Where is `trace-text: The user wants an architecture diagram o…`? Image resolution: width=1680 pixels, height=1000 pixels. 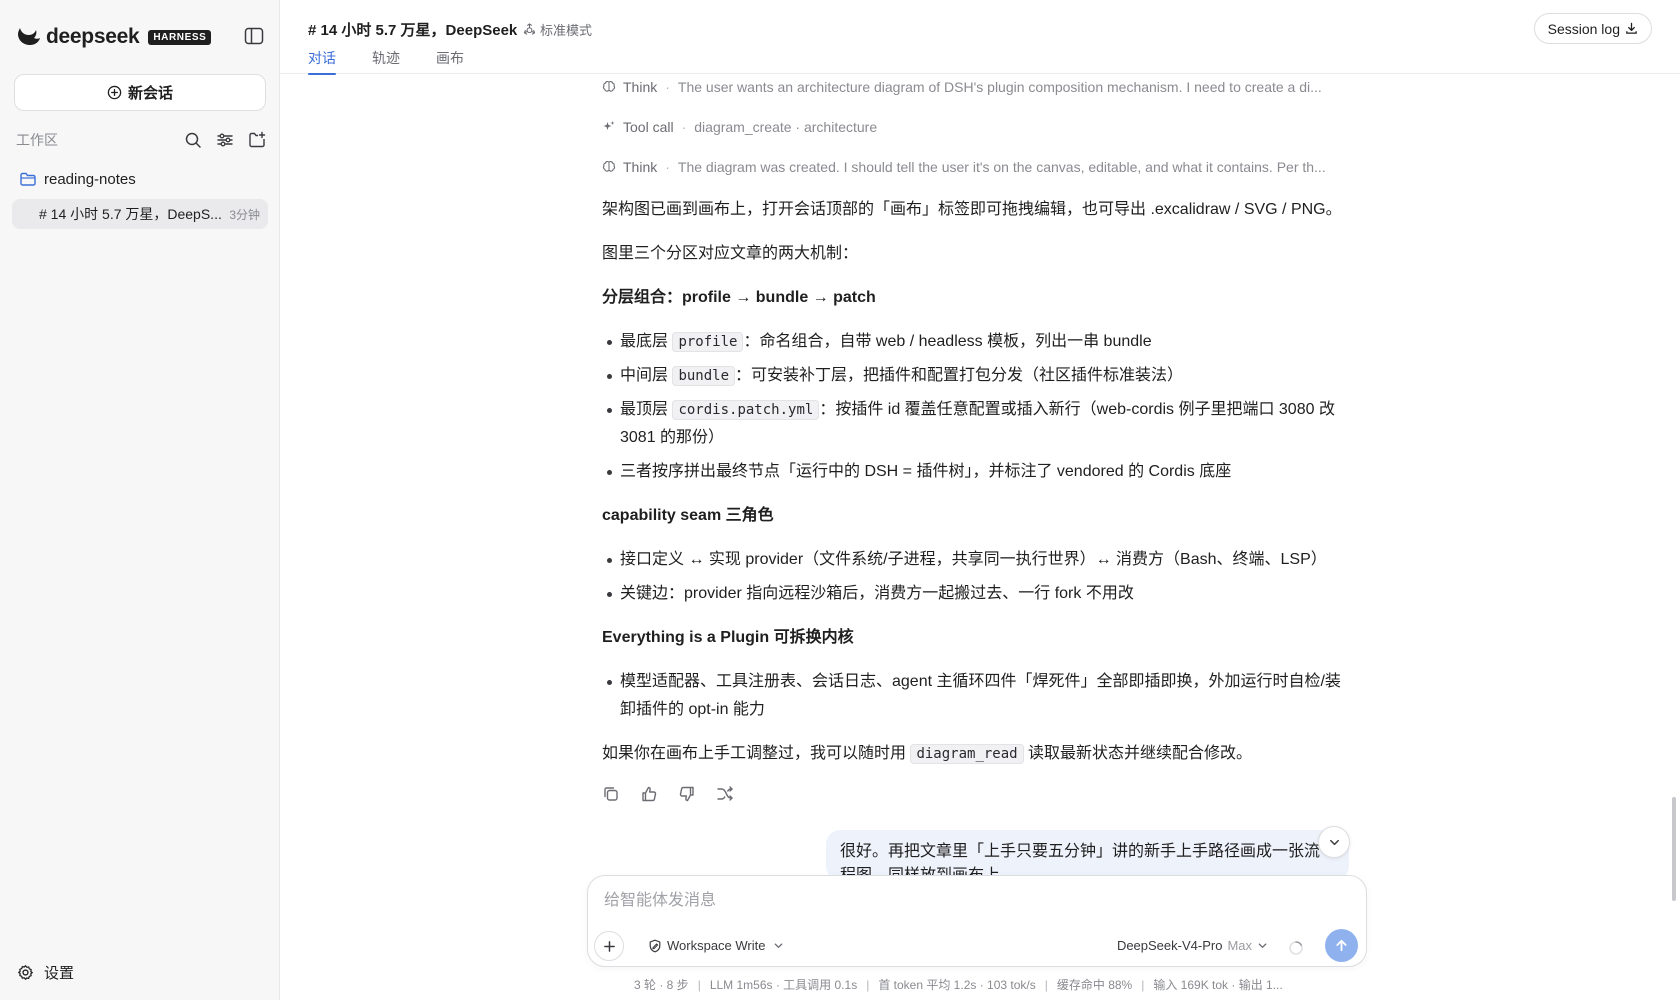
trace-text: The user wants an architecture diagram o… is located at coordinates (999, 87).